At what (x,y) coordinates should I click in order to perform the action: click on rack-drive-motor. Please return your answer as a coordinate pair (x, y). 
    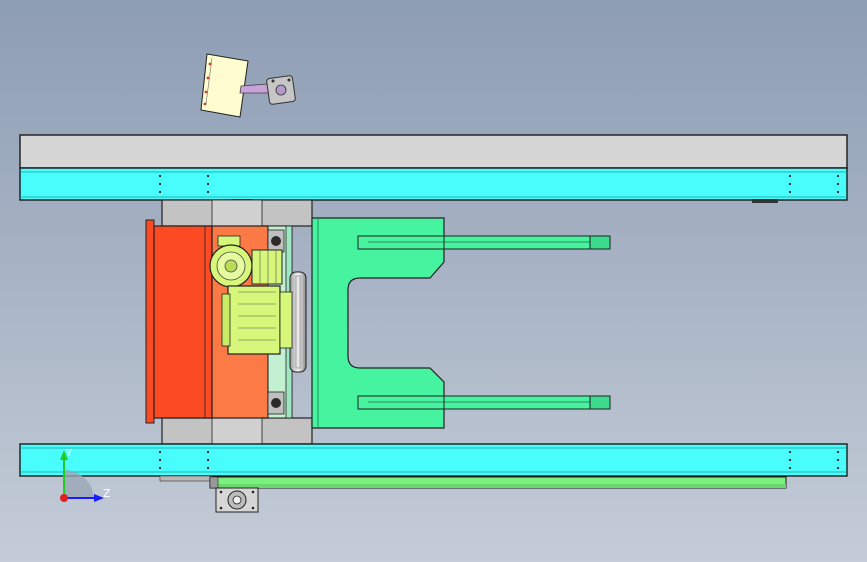
    Looking at the image, I should click on (237, 500).